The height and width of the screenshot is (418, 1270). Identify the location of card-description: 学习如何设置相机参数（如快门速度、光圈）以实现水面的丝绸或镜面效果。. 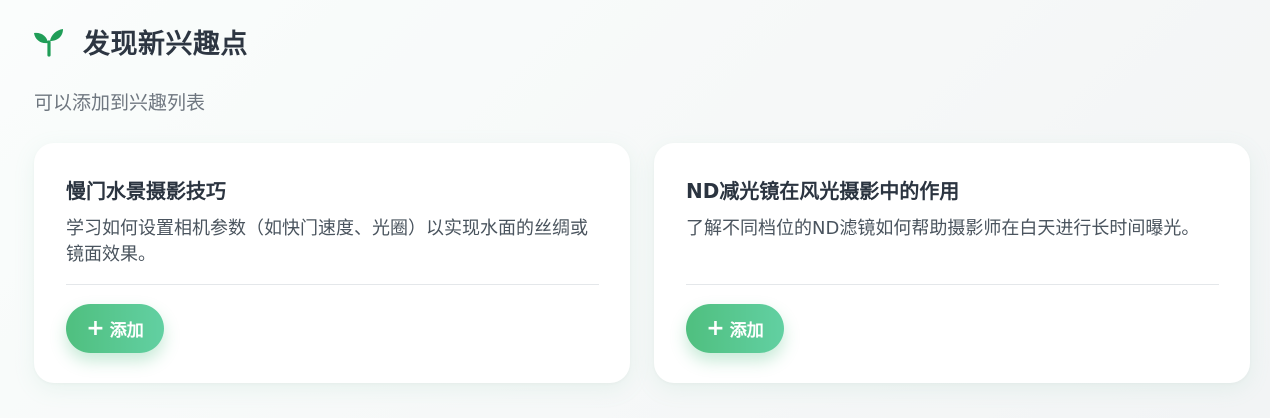
(327, 241).